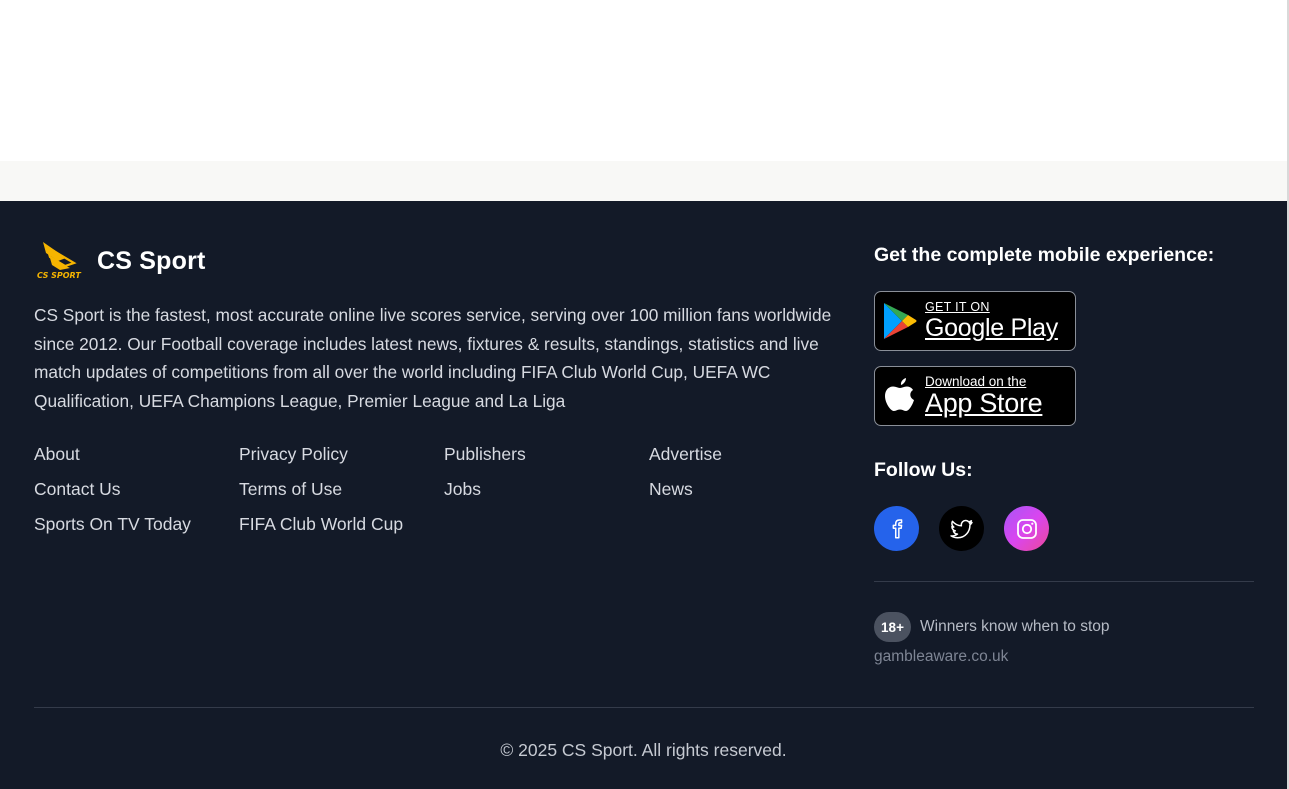 This screenshot has width=1289, height=789. I want to click on link-fifa-club-world-cup: FIFA Club World Cup, so click(341, 524).